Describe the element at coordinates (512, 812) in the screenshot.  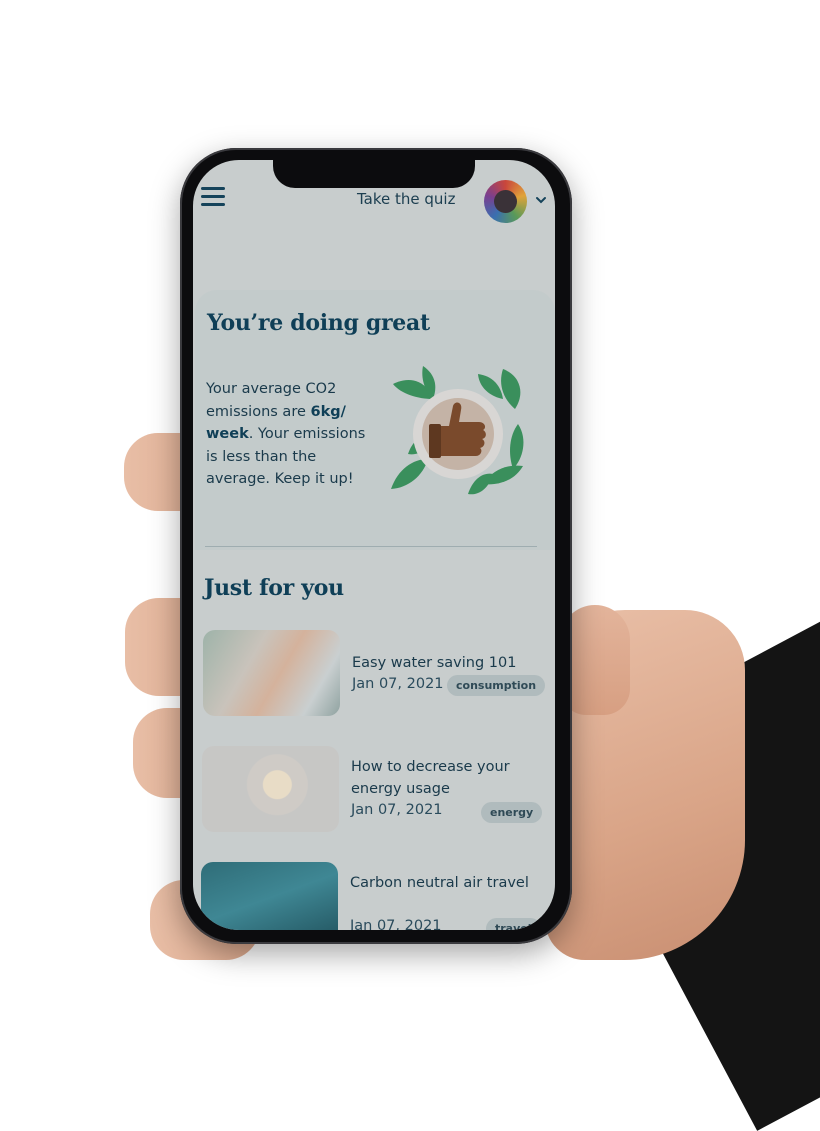
I see `article-tag: energy` at that location.